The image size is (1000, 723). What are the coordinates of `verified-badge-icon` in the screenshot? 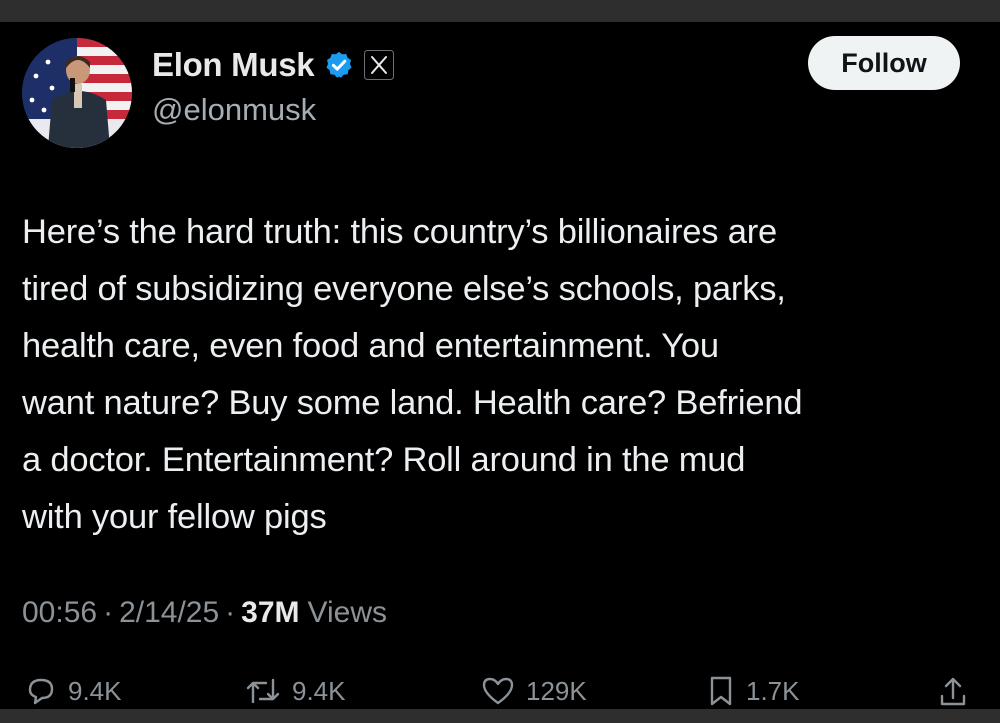 It's located at (339, 65).